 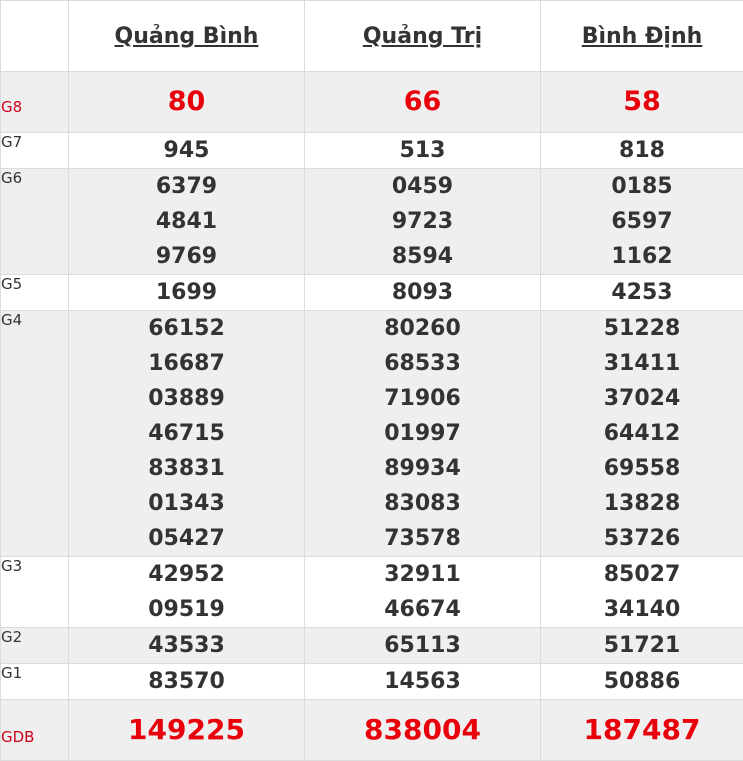 I want to click on prize-number: 818, so click(x=642, y=150).